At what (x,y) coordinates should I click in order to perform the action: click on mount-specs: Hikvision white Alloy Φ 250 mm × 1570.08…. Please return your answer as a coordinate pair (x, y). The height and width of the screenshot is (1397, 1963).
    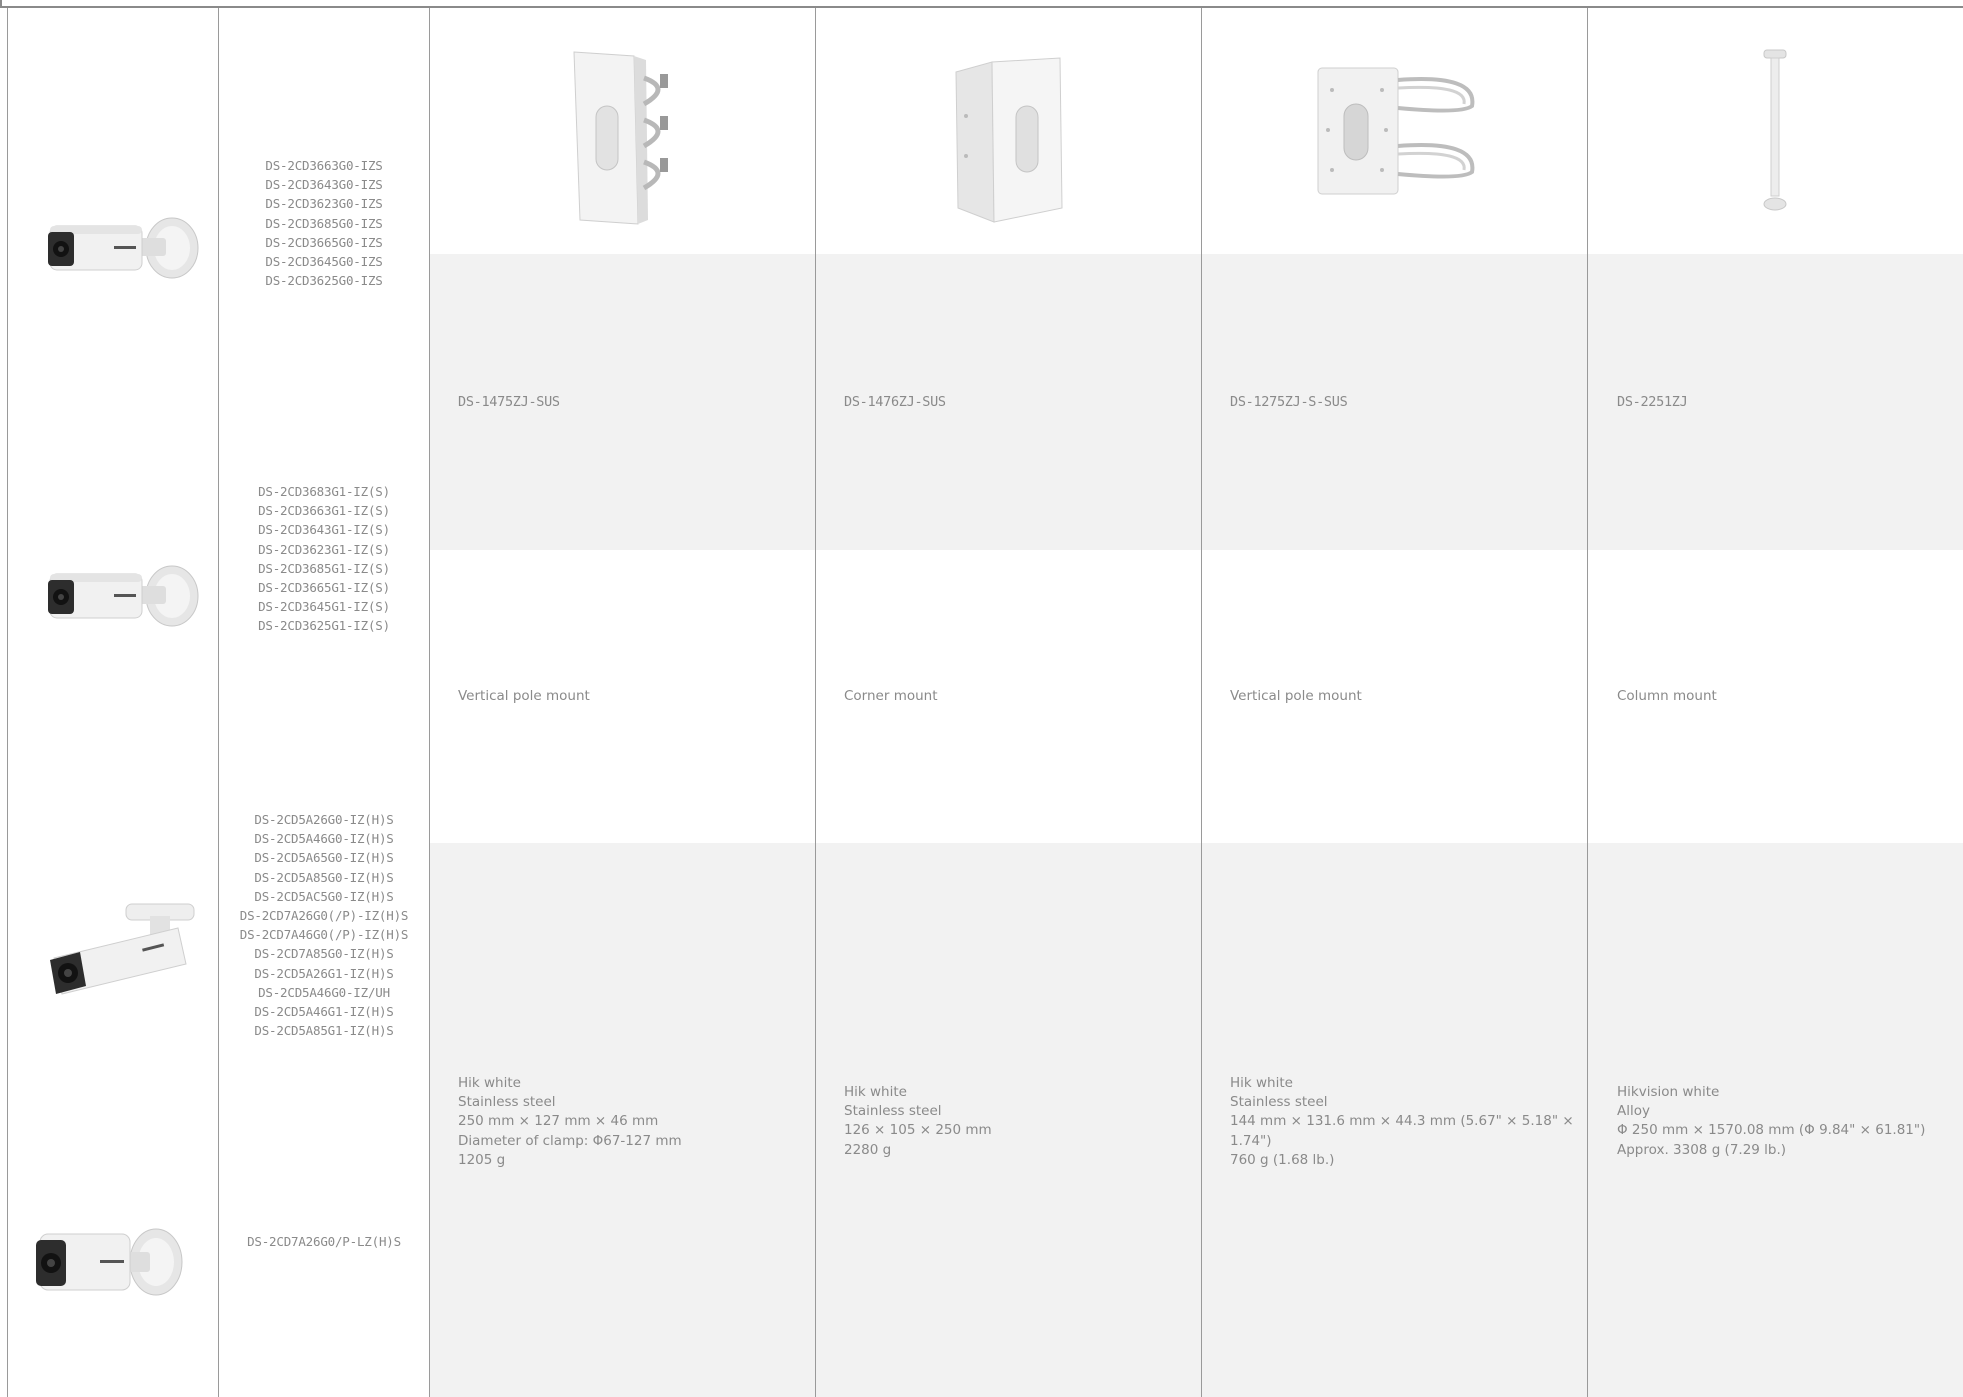
    Looking at the image, I should click on (1771, 1121).